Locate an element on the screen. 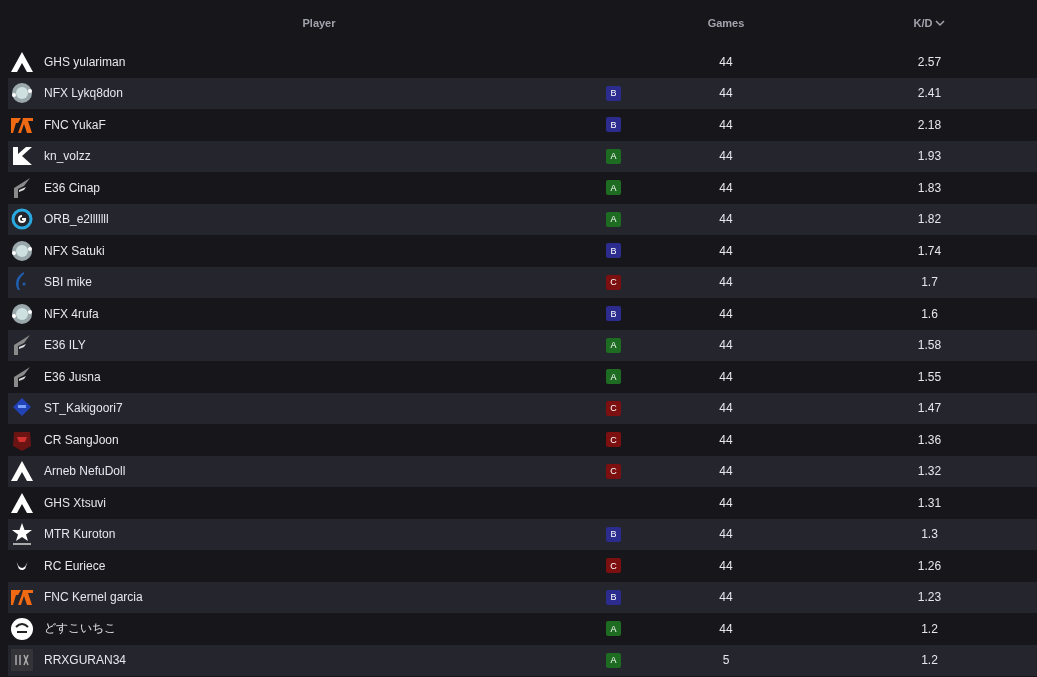 The width and height of the screenshot is (1037, 677). player-name: NFX 4rufa is located at coordinates (71, 313).